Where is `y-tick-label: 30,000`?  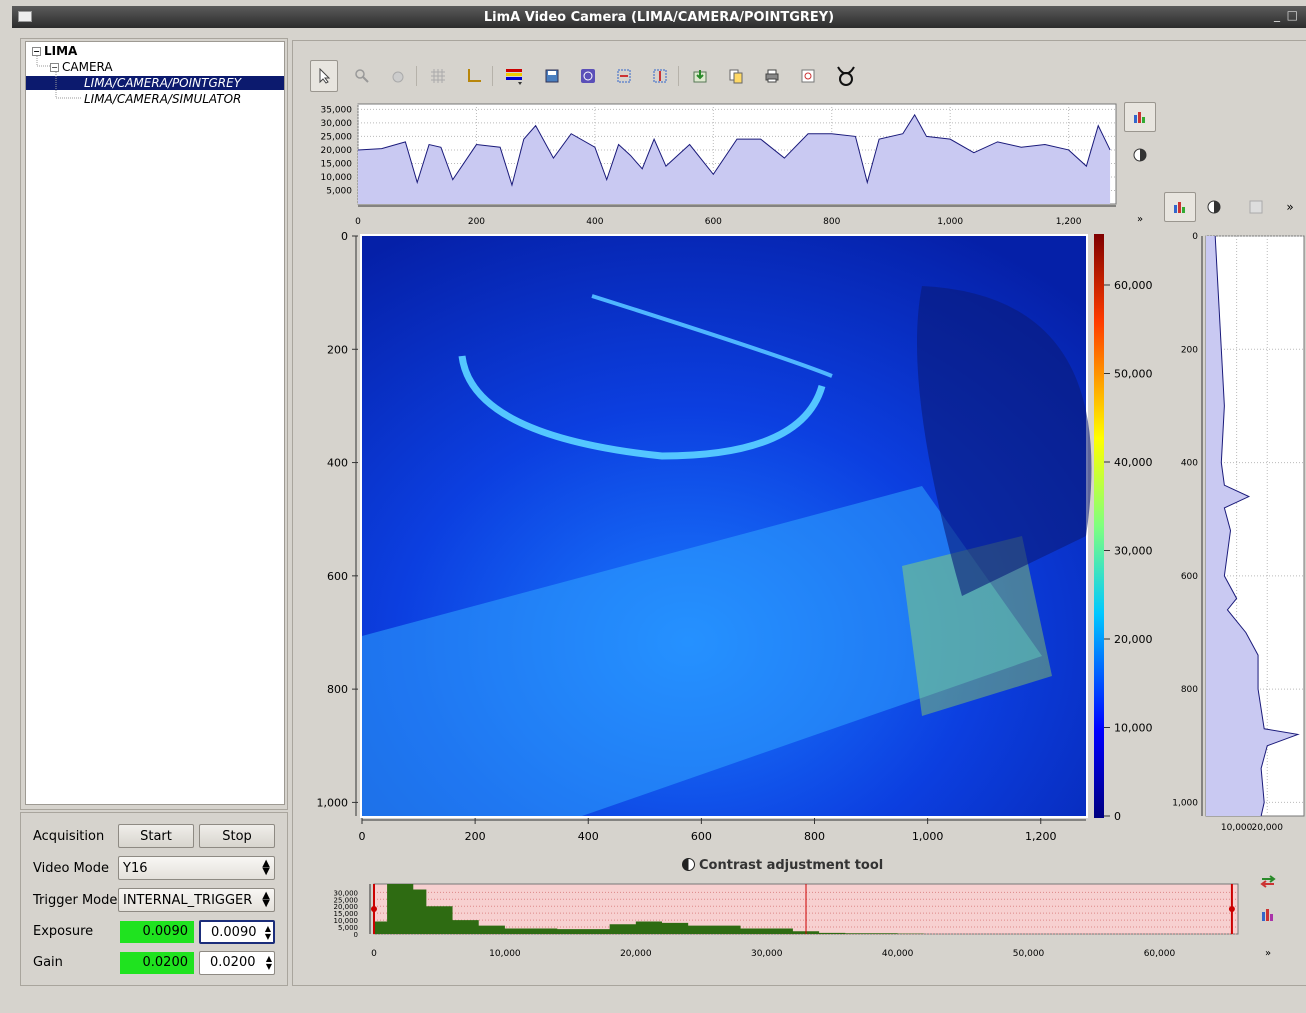
y-tick-label: 30,000 is located at coordinates (337, 124).